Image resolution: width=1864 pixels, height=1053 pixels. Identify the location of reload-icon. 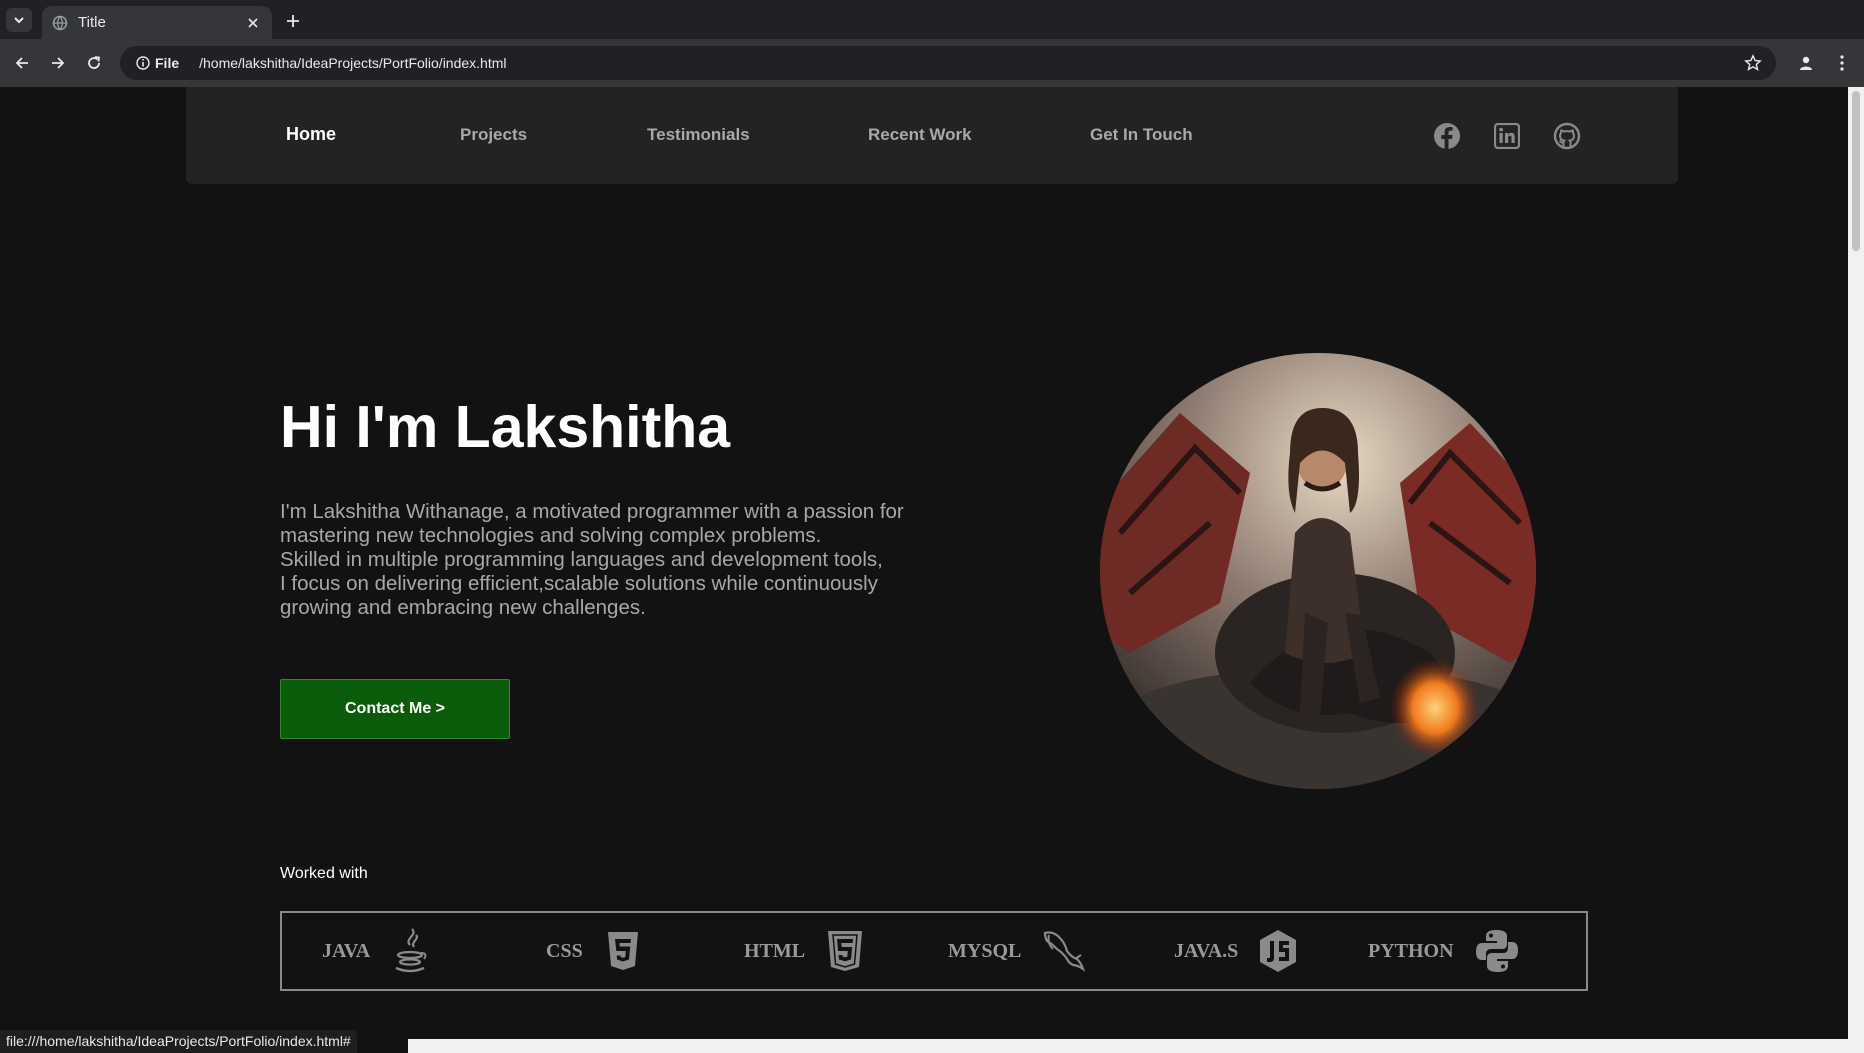
(94, 62).